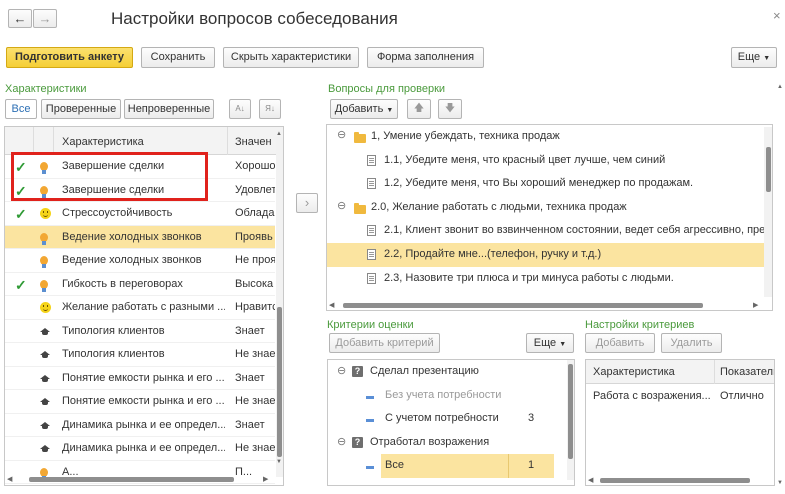 The height and width of the screenshot is (494, 785). I want to click on dropdown-arrow-icon: ▼, so click(563, 344).